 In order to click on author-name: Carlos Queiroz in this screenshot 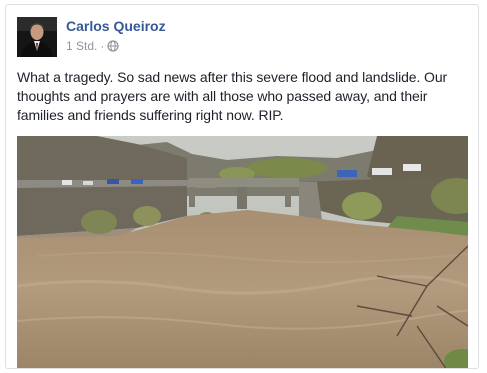, I will do `click(116, 26)`.